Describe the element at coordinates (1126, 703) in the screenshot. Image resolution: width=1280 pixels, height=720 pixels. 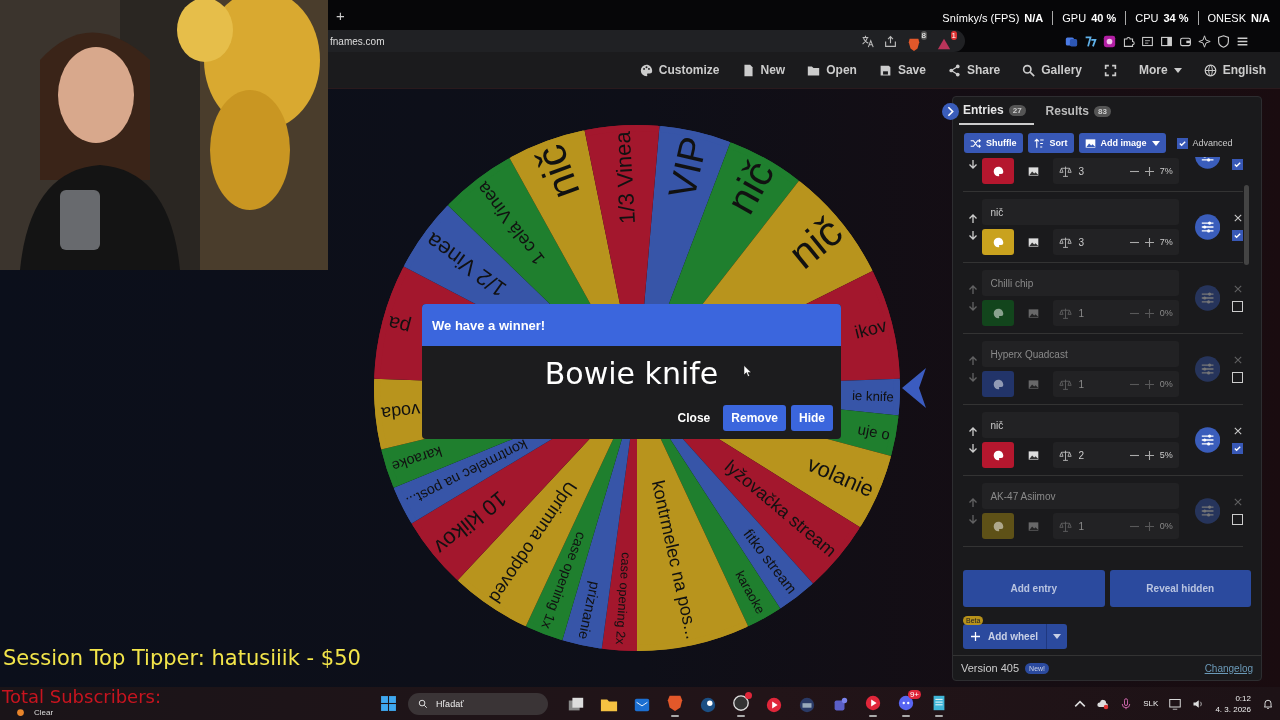
I see `microphone-icon` at that location.